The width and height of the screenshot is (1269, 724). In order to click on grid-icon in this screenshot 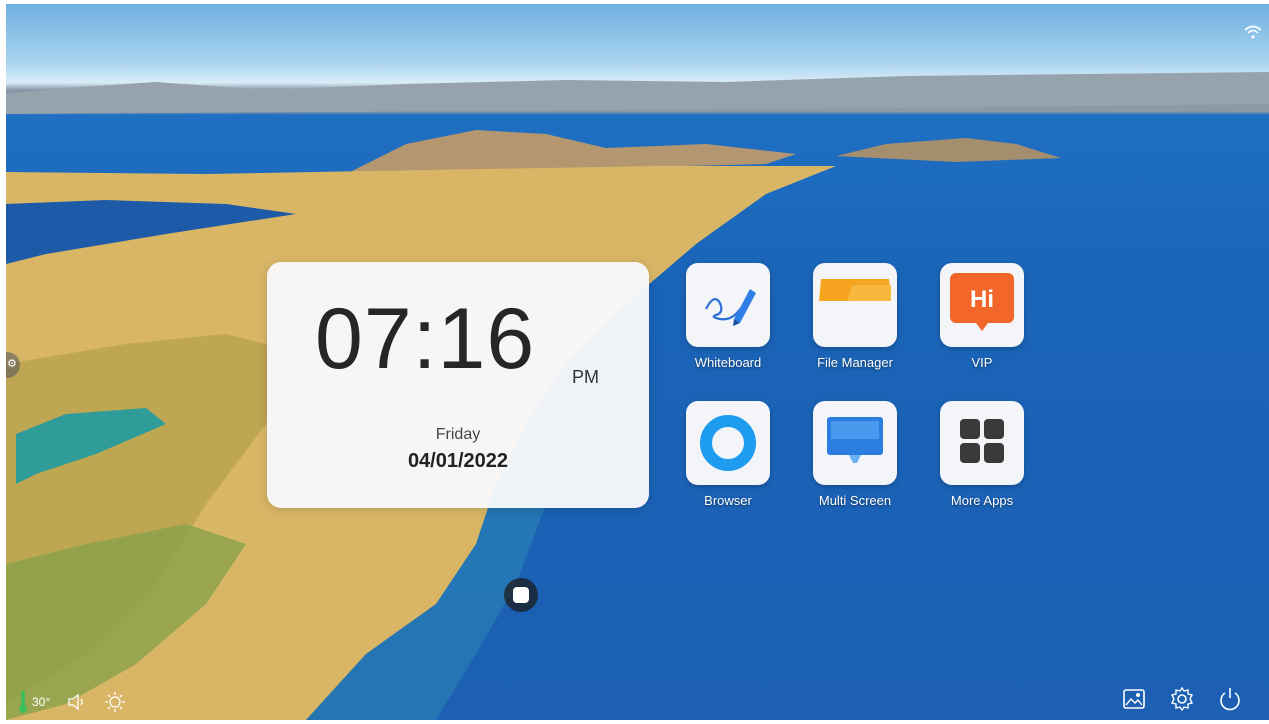, I will do `click(982, 443)`.